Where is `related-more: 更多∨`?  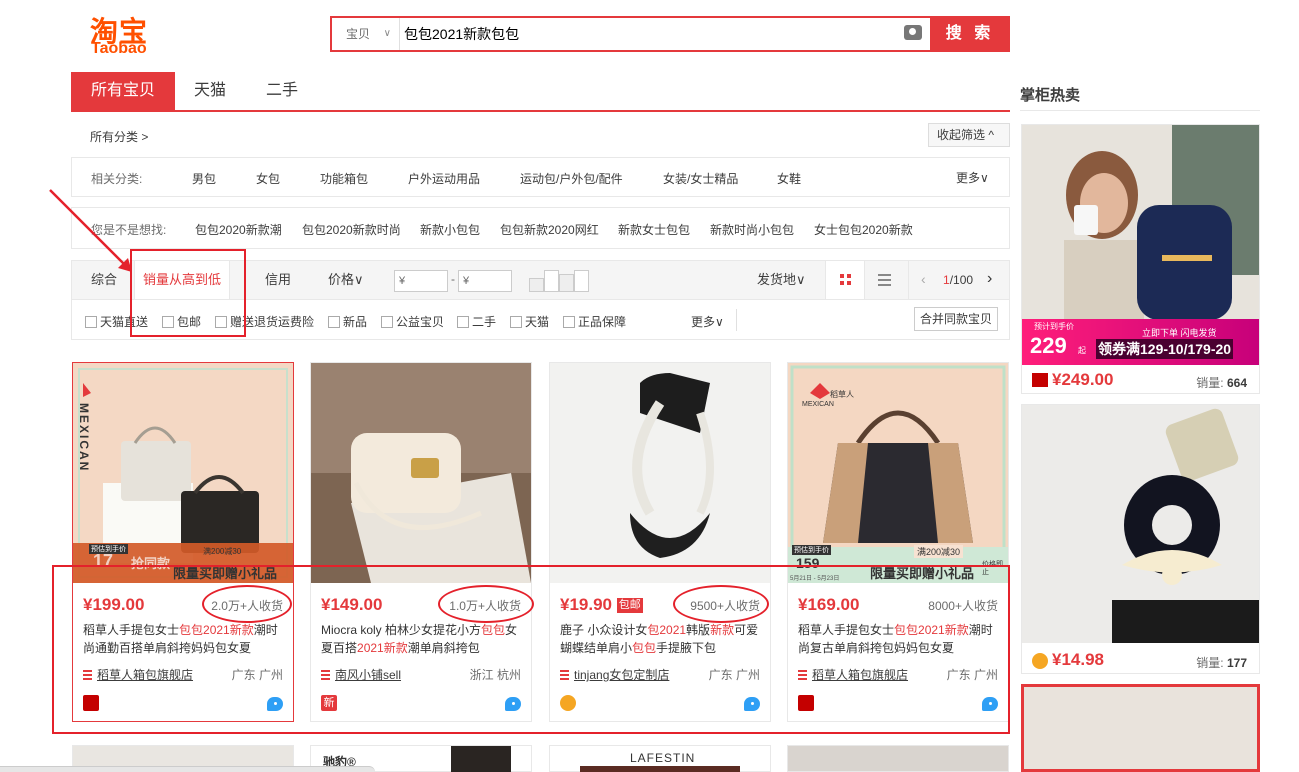
related-more: 更多∨ is located at coordinates (972, 177).